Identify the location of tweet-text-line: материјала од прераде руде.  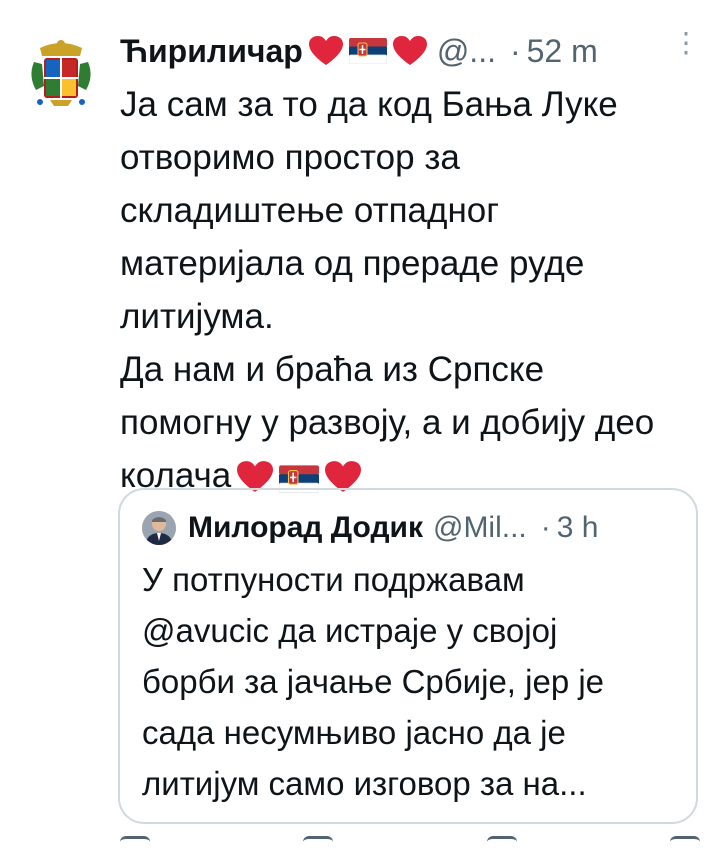
(352, 263).